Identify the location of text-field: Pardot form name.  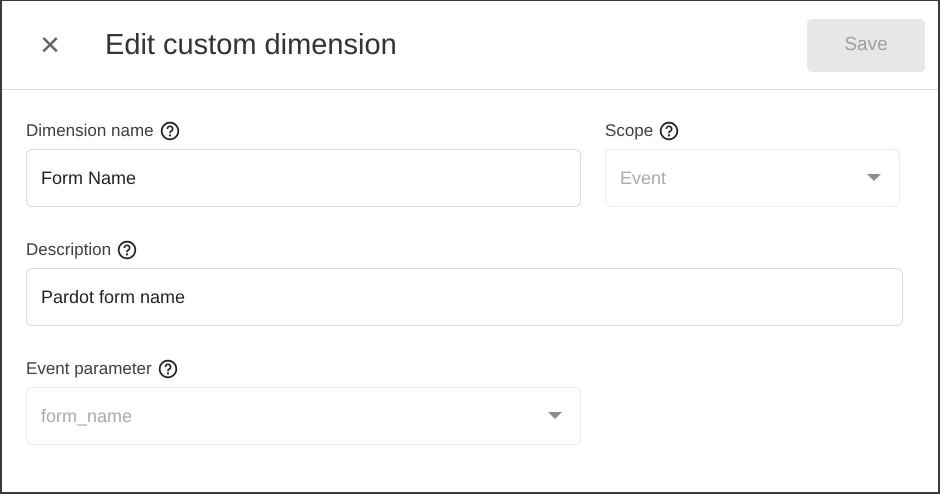
(464, 297).